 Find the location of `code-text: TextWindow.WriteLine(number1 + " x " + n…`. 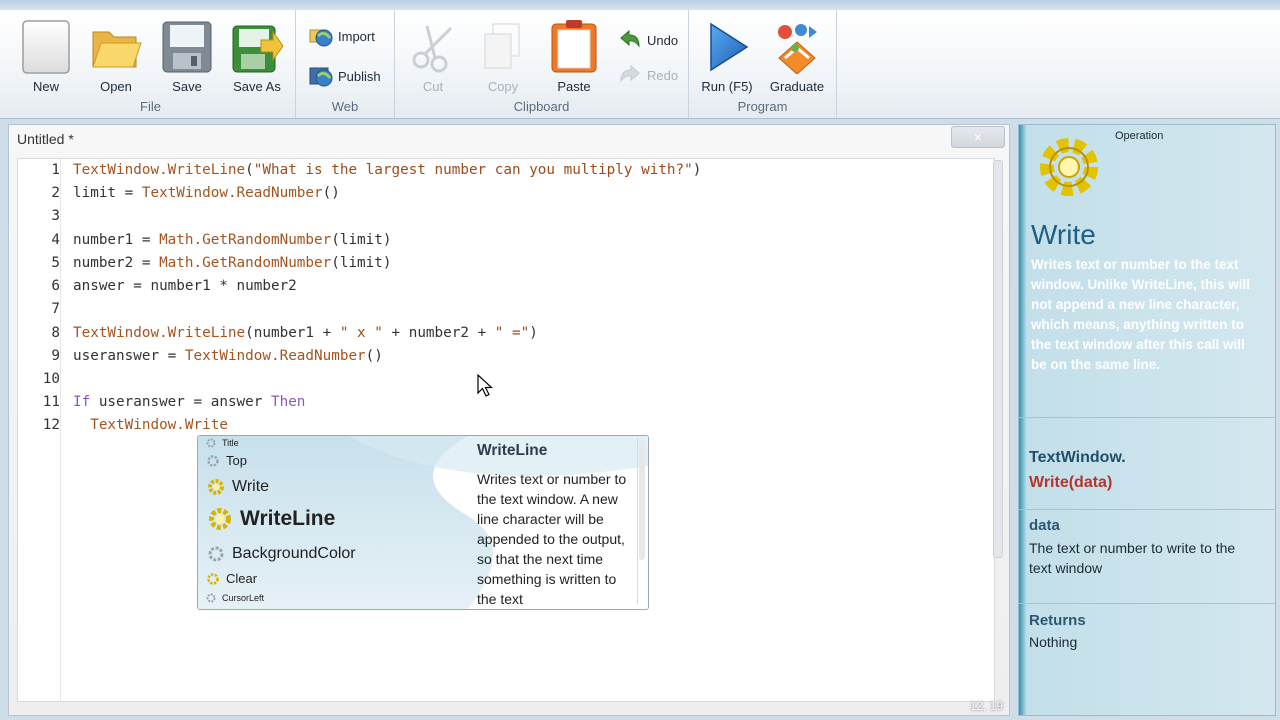

code-text: TextWindow.WriteLine(number1 + " x " + n… is located at coordinates (305, 333).